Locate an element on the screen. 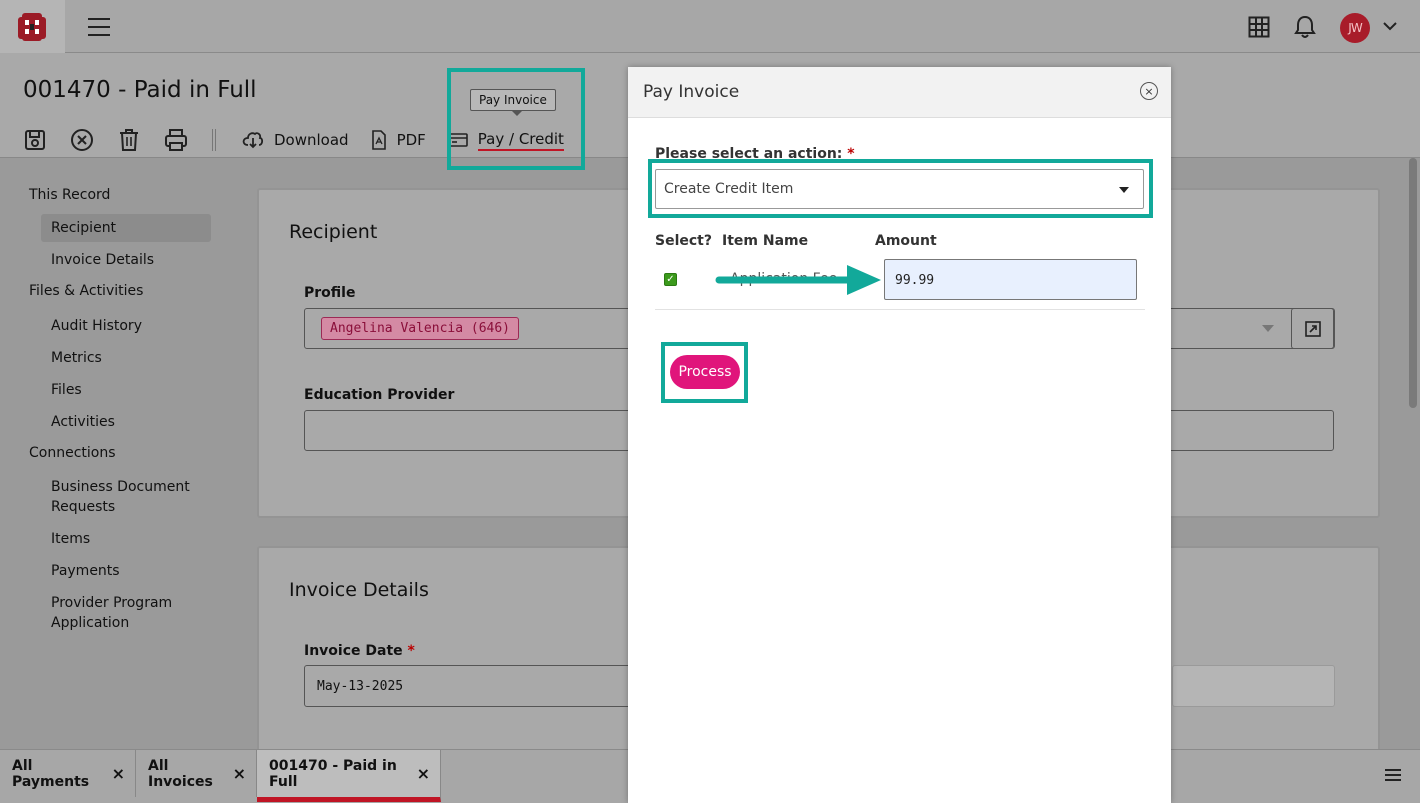 The image size is (1420, 803). profile-label: Profile is located at coordinates (330, 293).